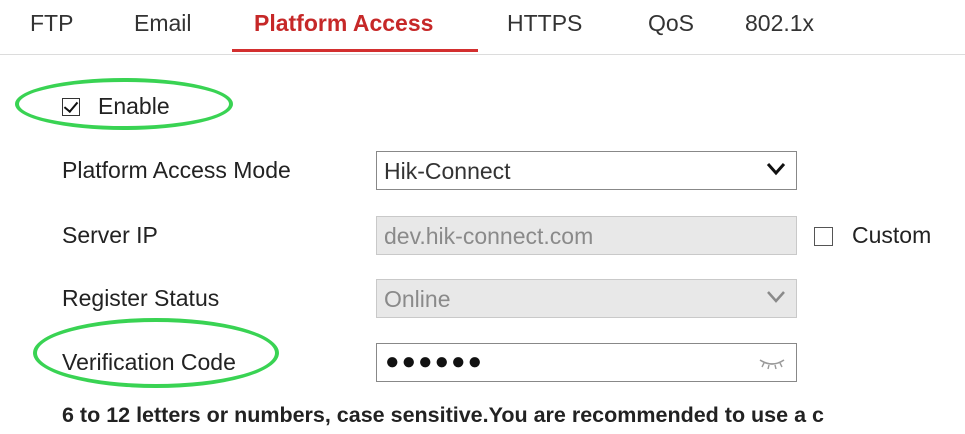  I want to click on register-status-row: Register Status Online, so click(512, 299).